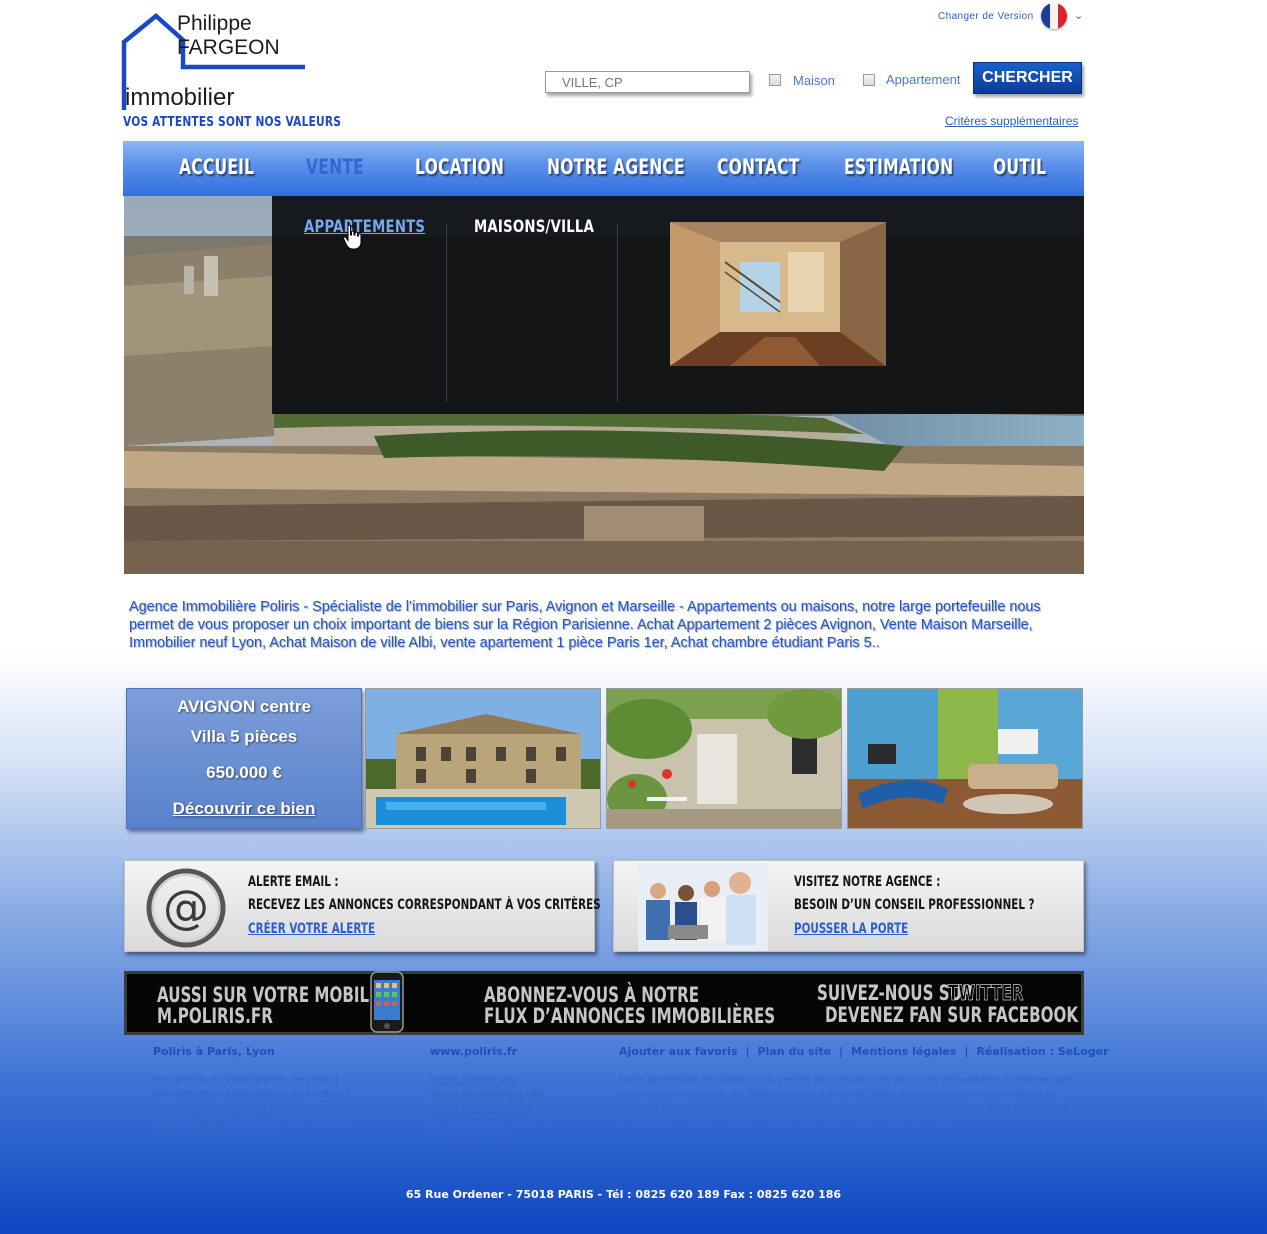  I want to click on logo-text-immobilier: immobilier, so click(180, 97).